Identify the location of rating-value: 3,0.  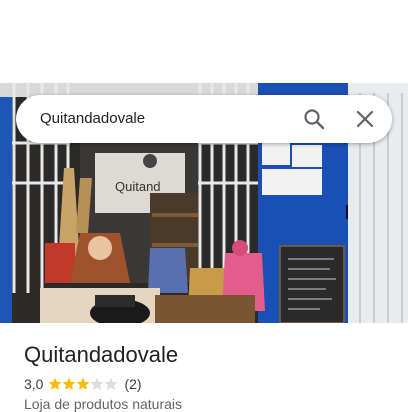
(34, 384).